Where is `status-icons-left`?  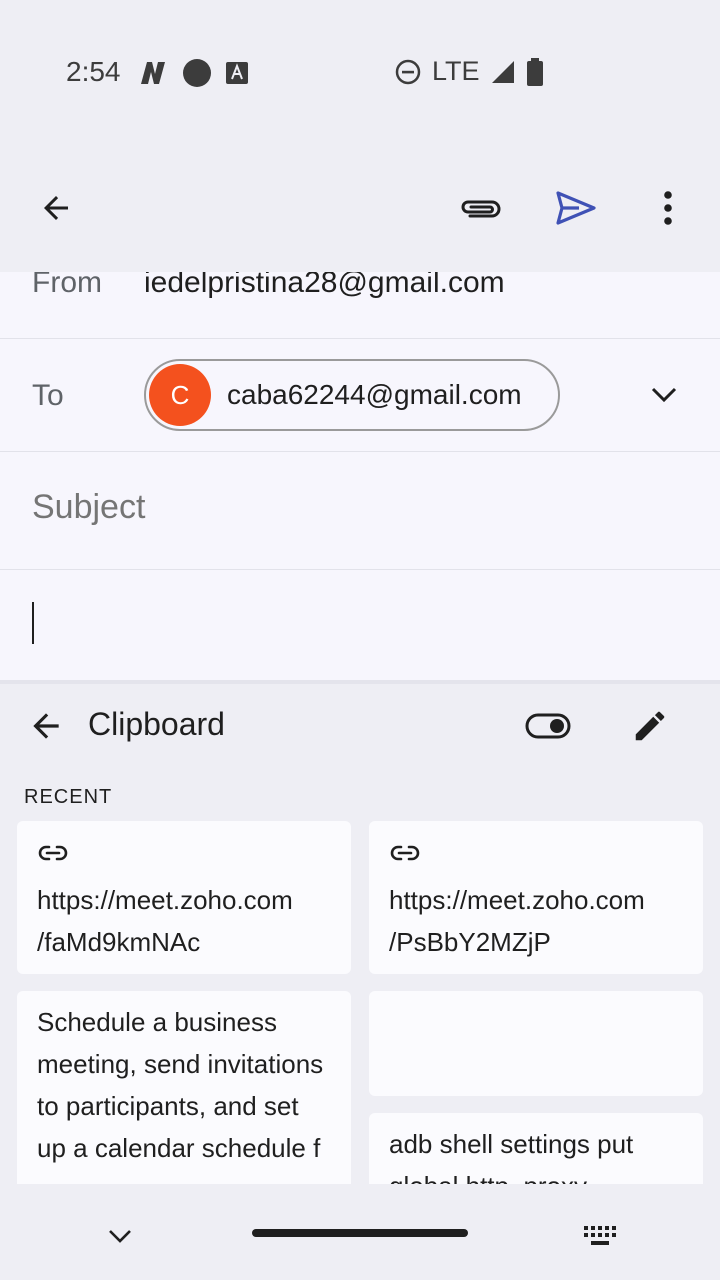 status-icons-left is located at coordinates (193, 73).